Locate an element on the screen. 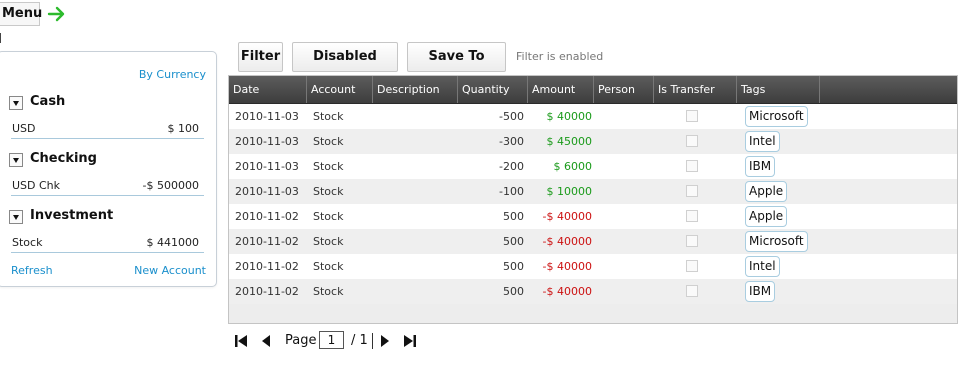 This screenshot has width=959, height=365. table-row: 2010-11-02 Stock 500 -$ 40000 IBM is located at coordinates (593, 291).